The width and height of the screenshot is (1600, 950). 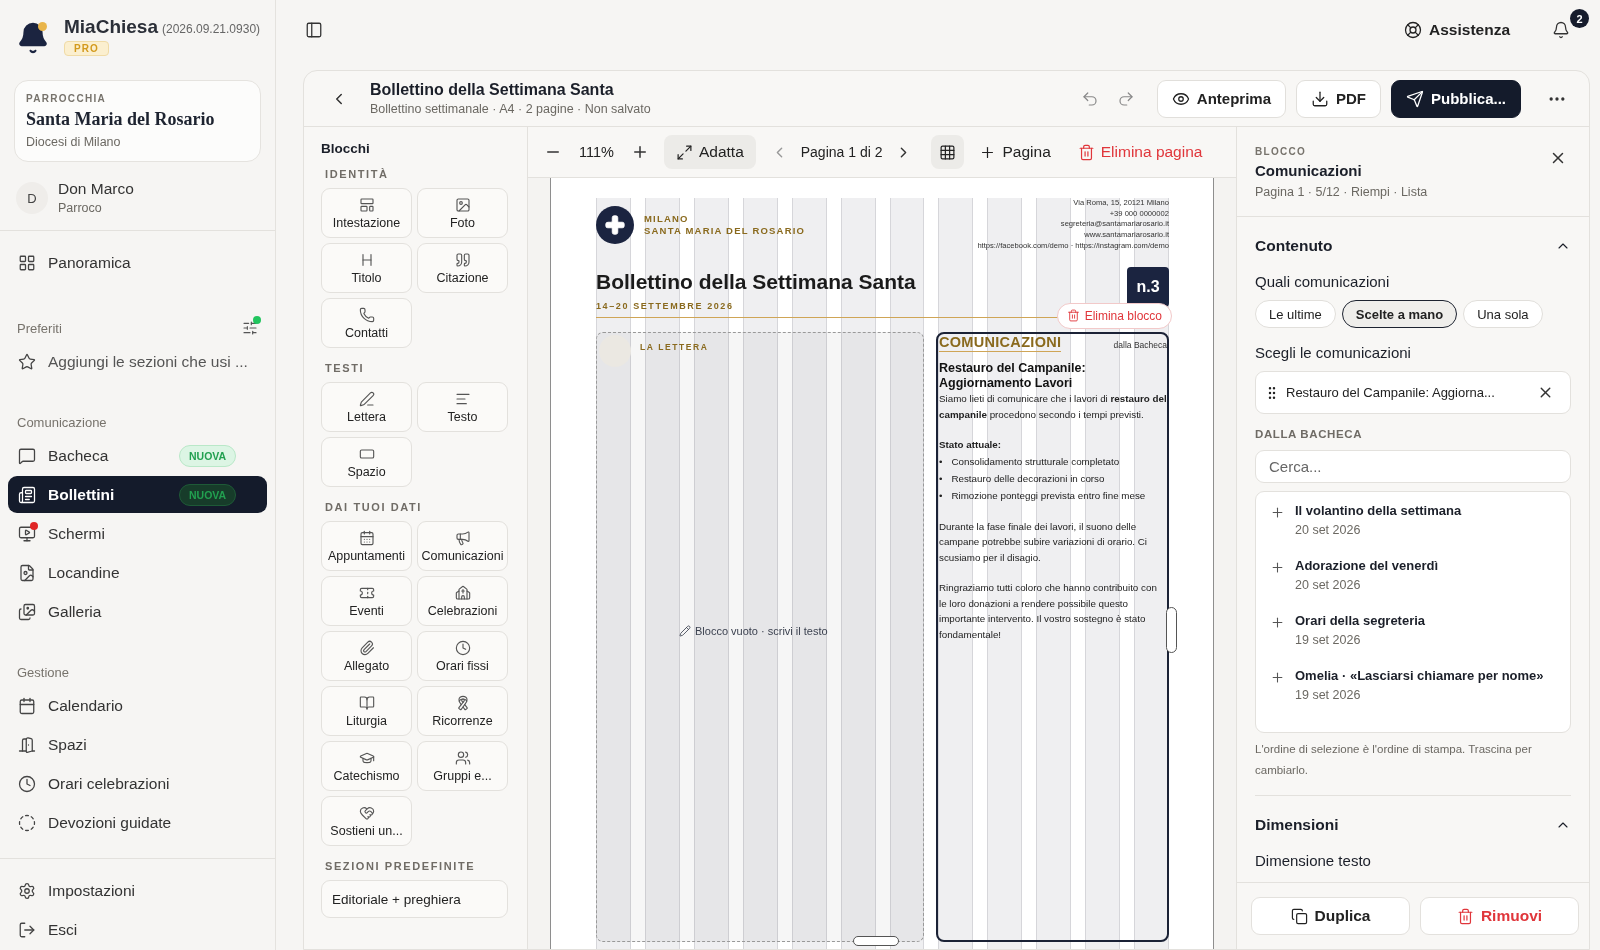 I want to click on add-page-button: Pagina, so click(x=1015, y=152).